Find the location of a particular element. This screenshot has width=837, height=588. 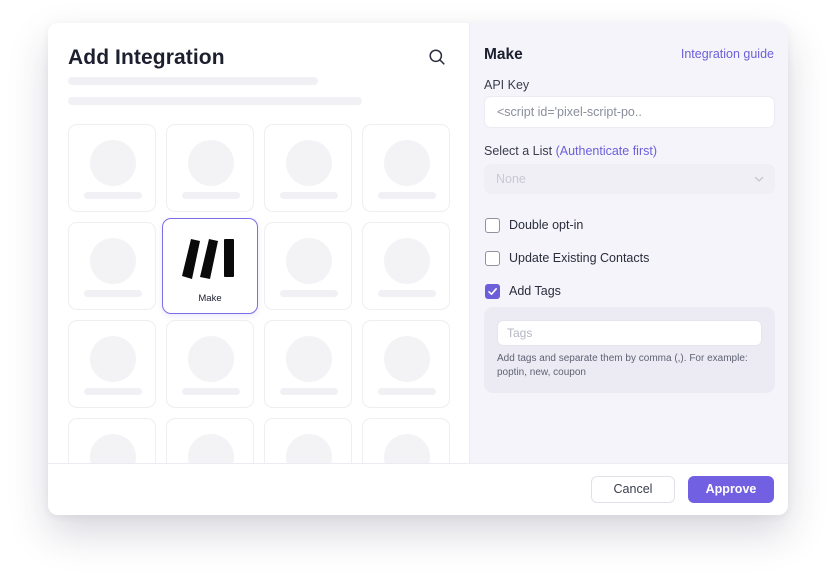

update-contacts-checkbox: Update Existing Contacts is located at coordinates (567, 258).